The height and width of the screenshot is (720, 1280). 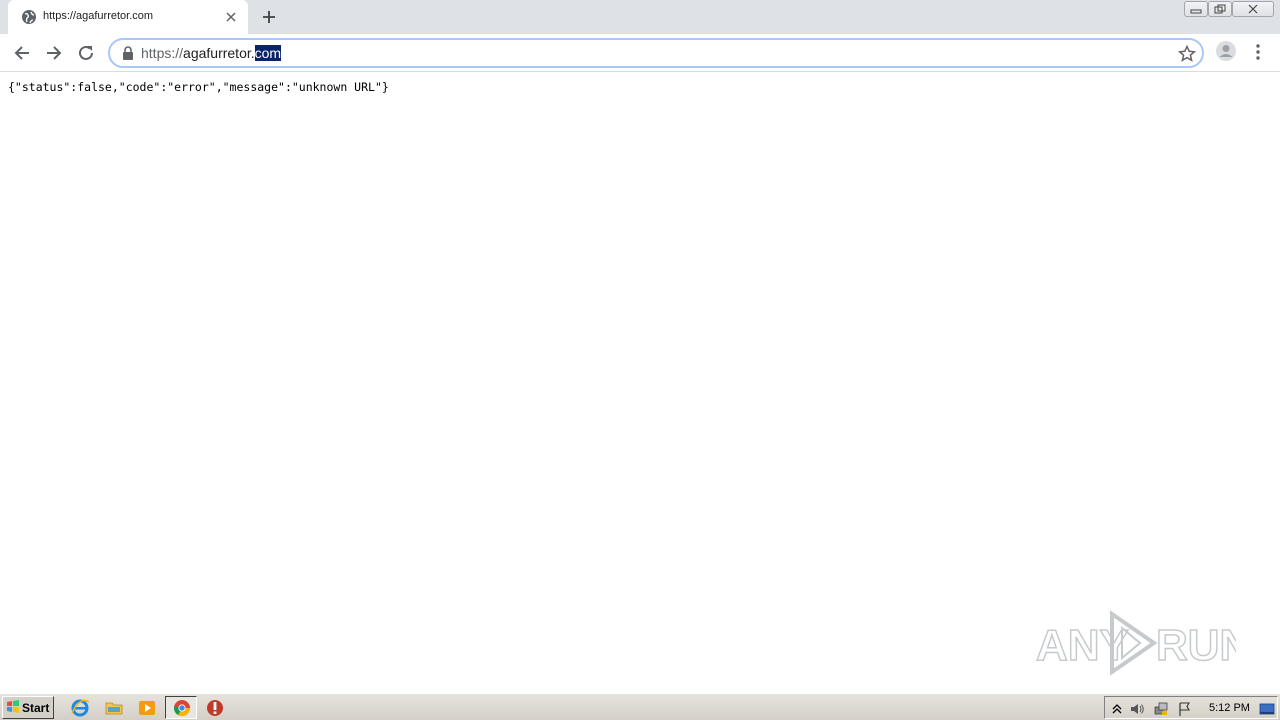 I want to click on restore-icon, so click(x=1220, y=9).